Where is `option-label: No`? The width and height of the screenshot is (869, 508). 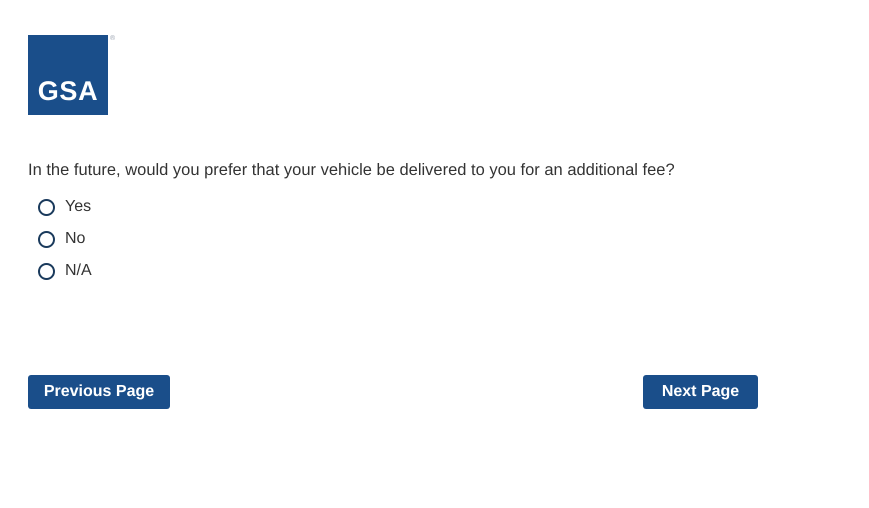 option-label: No is located at coordinates (75, 239).